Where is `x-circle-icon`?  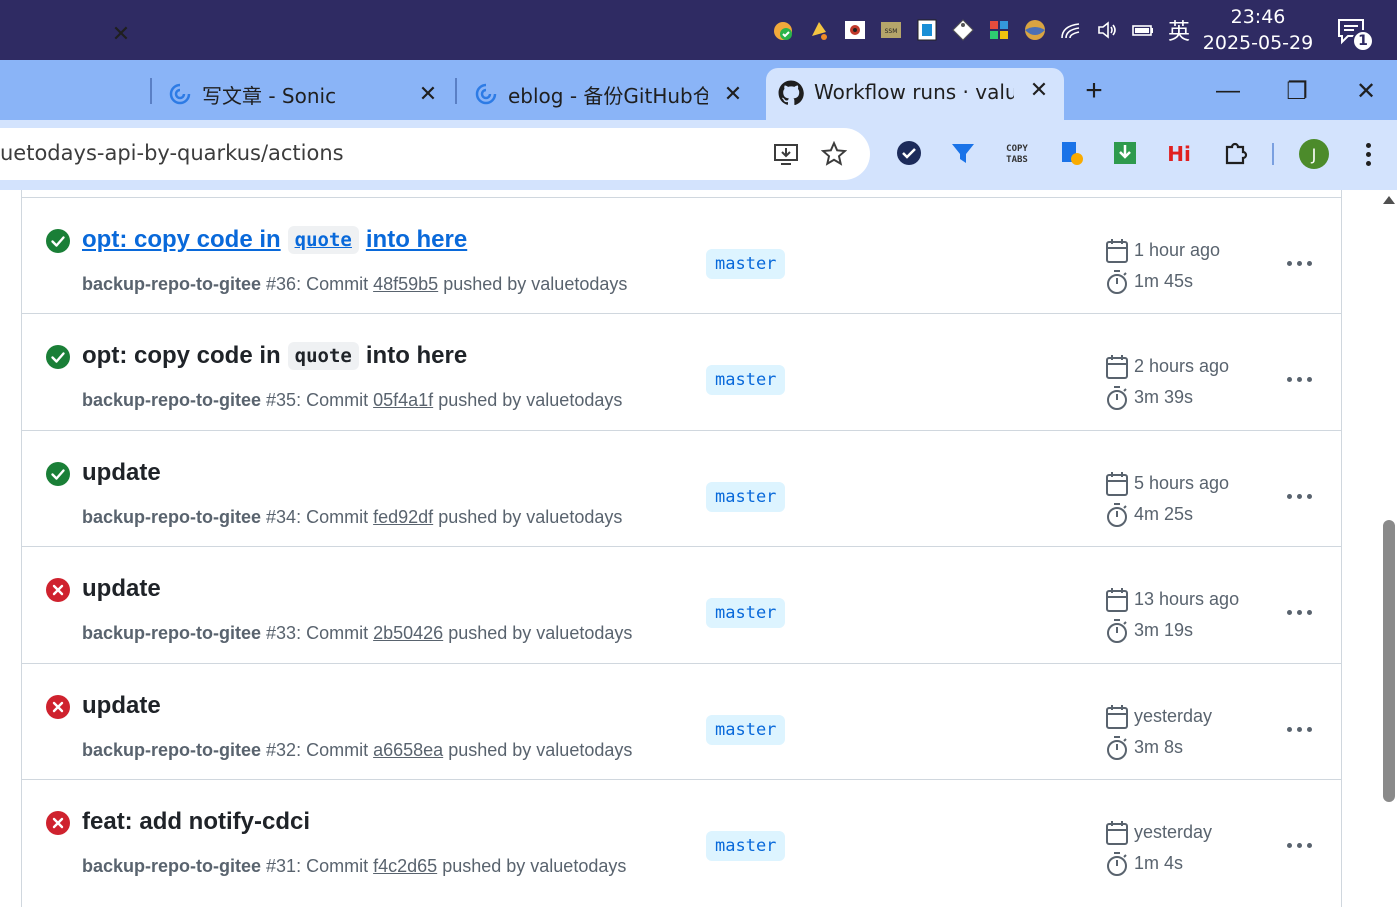
x-circle-icon is located at coordinates (58, 590).